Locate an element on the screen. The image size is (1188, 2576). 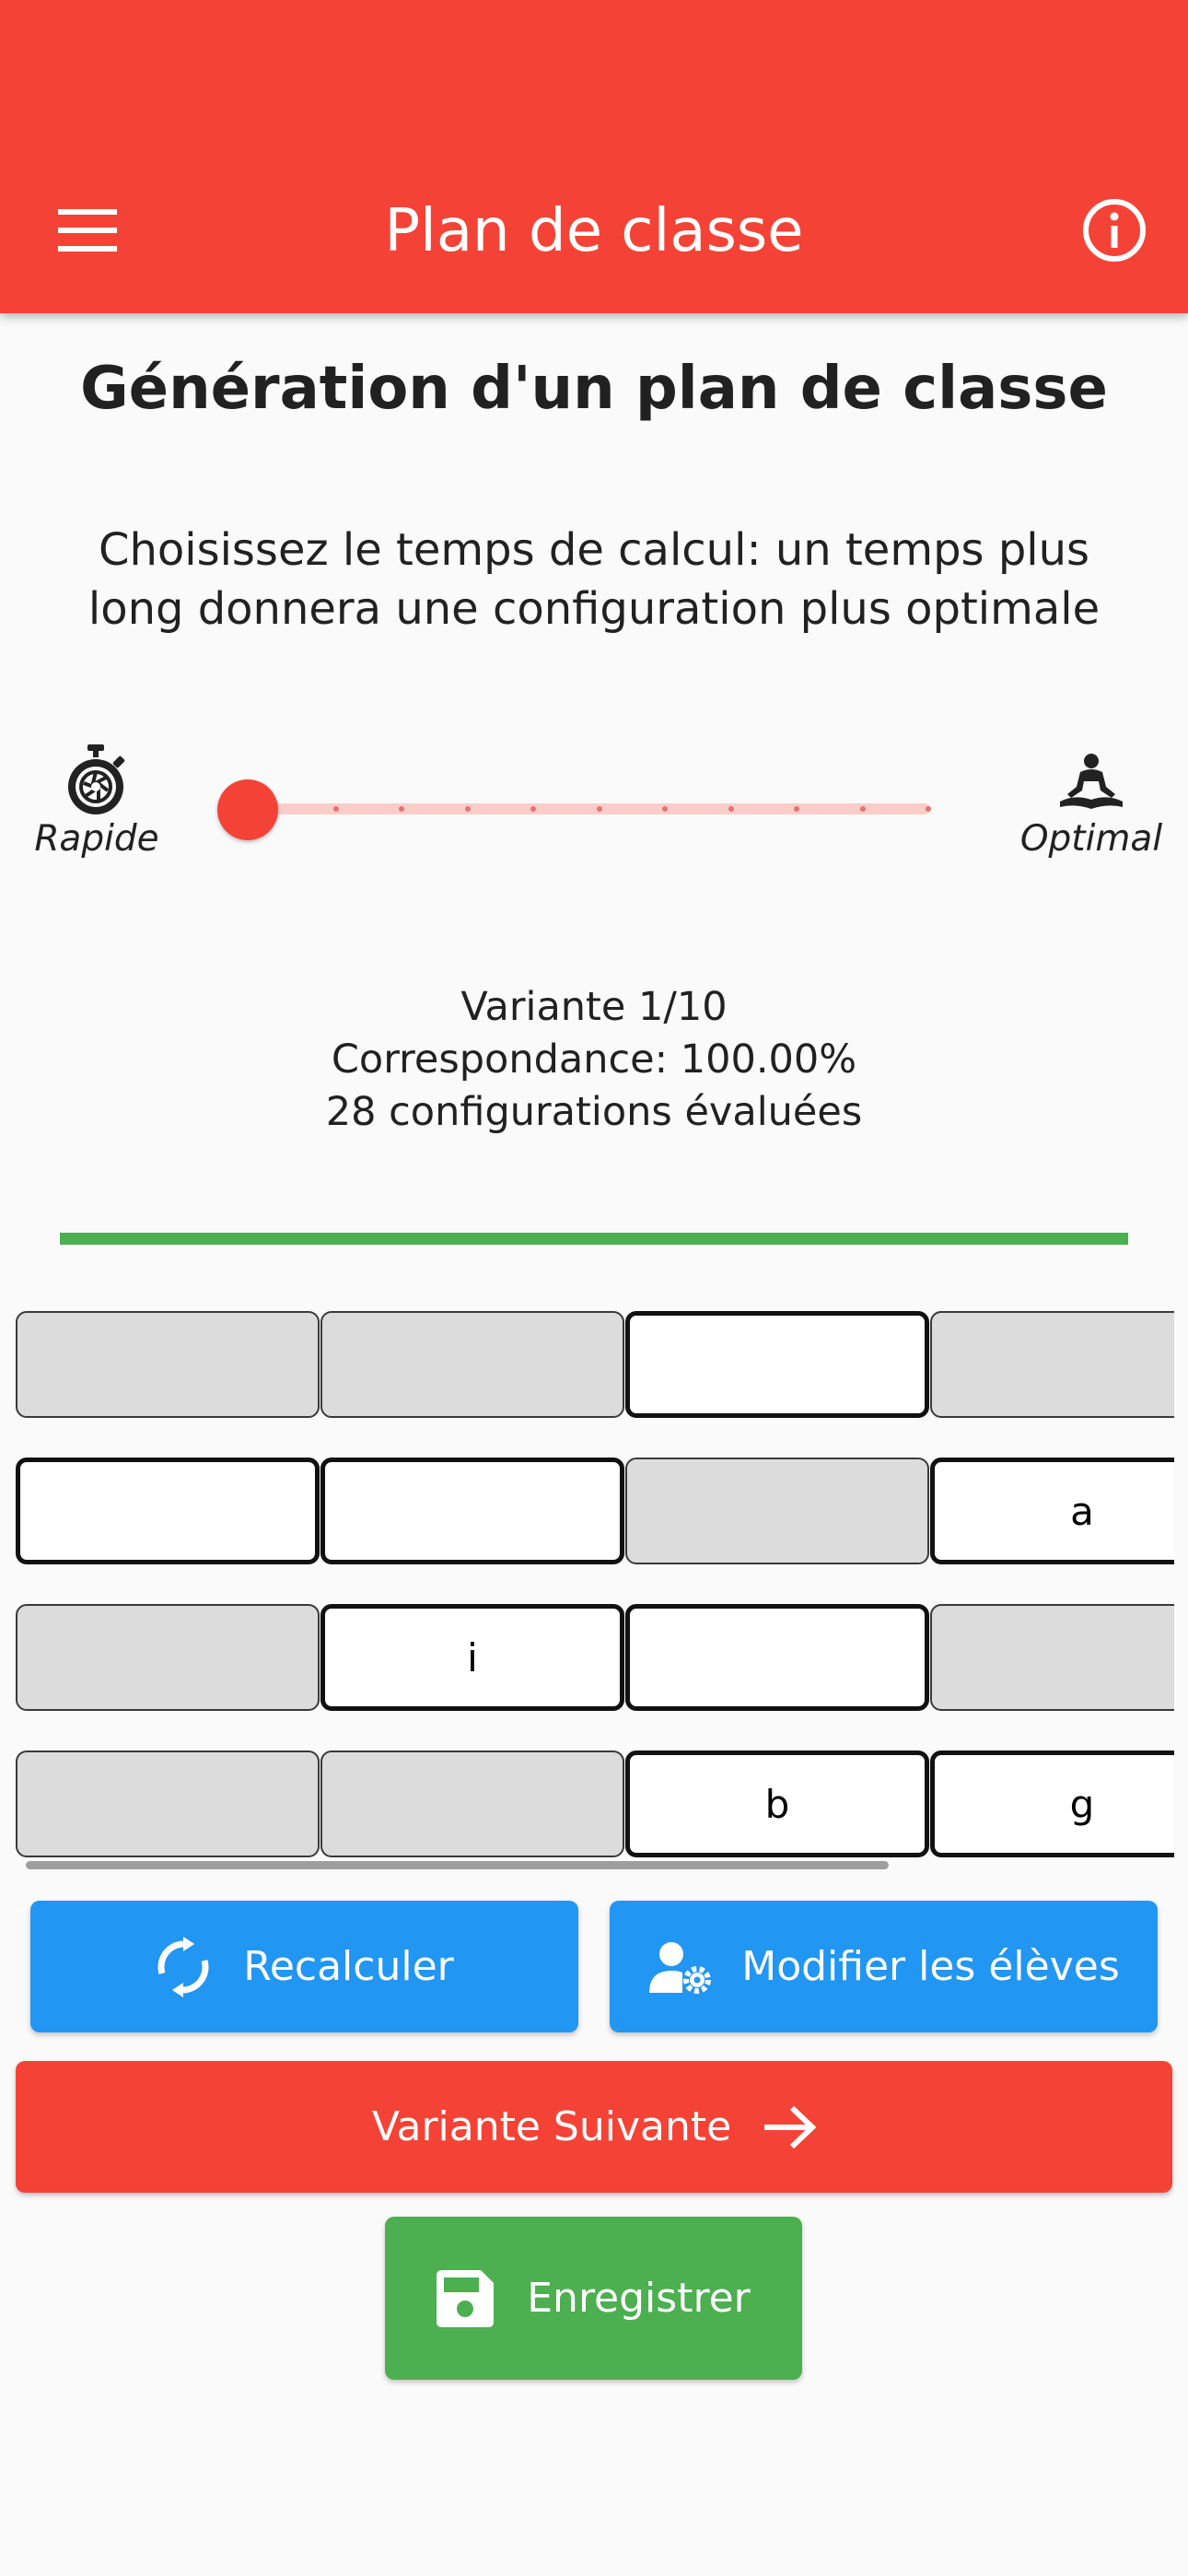
match-percentage: Correspondance: 100.00% is located at coordinates (594, 1059).